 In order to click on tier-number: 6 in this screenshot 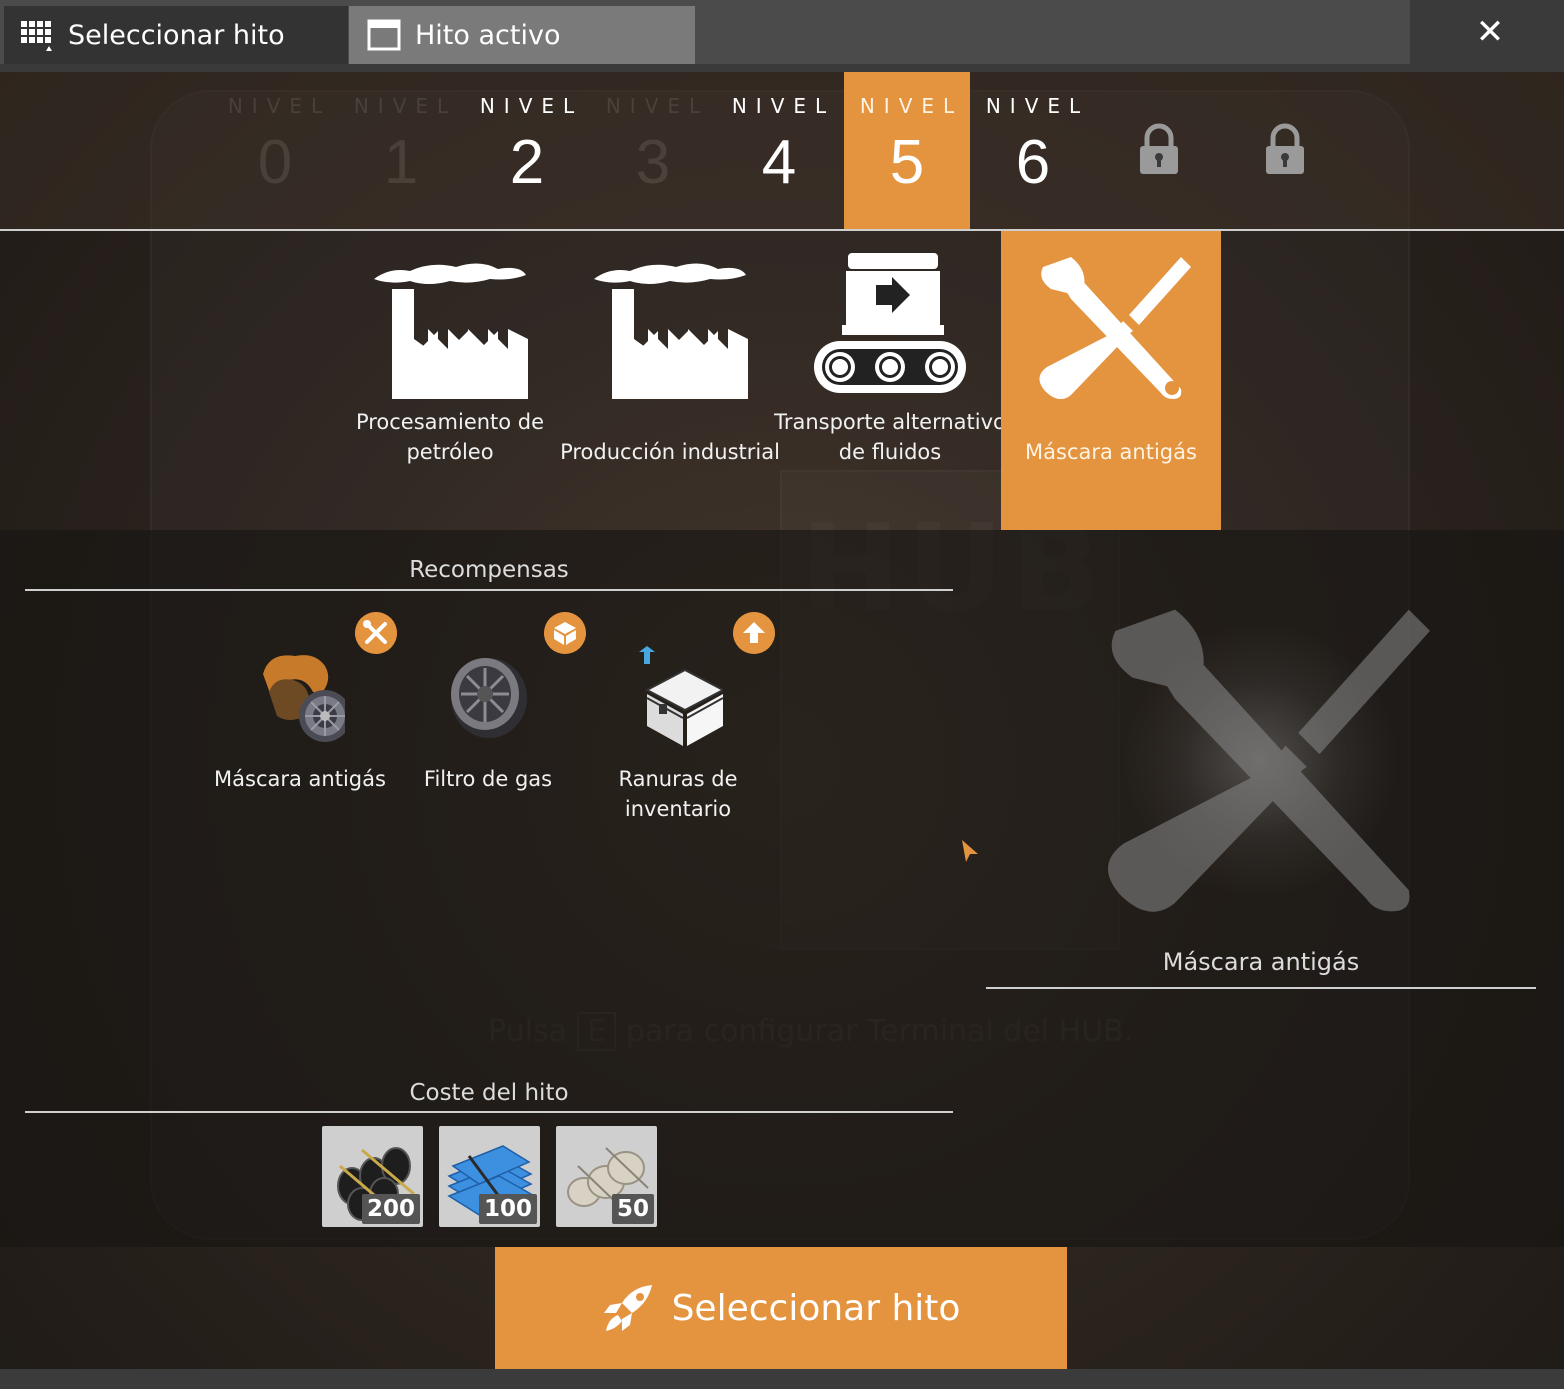, I will do `click(1033, 162)`.